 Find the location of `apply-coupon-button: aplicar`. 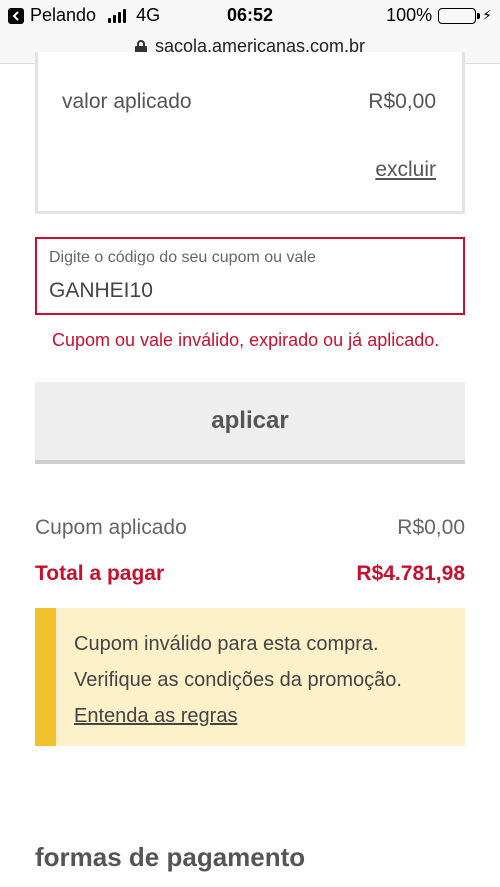

apply-coupon-button: aplicar is located at coordinates (250, 423).